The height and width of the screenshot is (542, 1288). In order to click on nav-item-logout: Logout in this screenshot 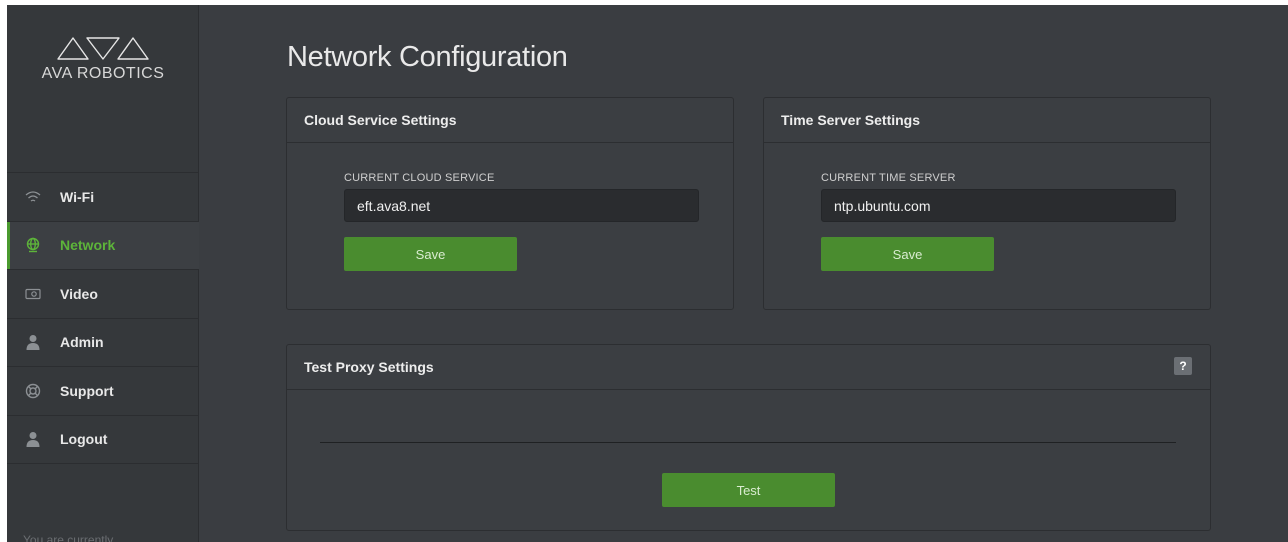, I will do `click(103, 440)`.